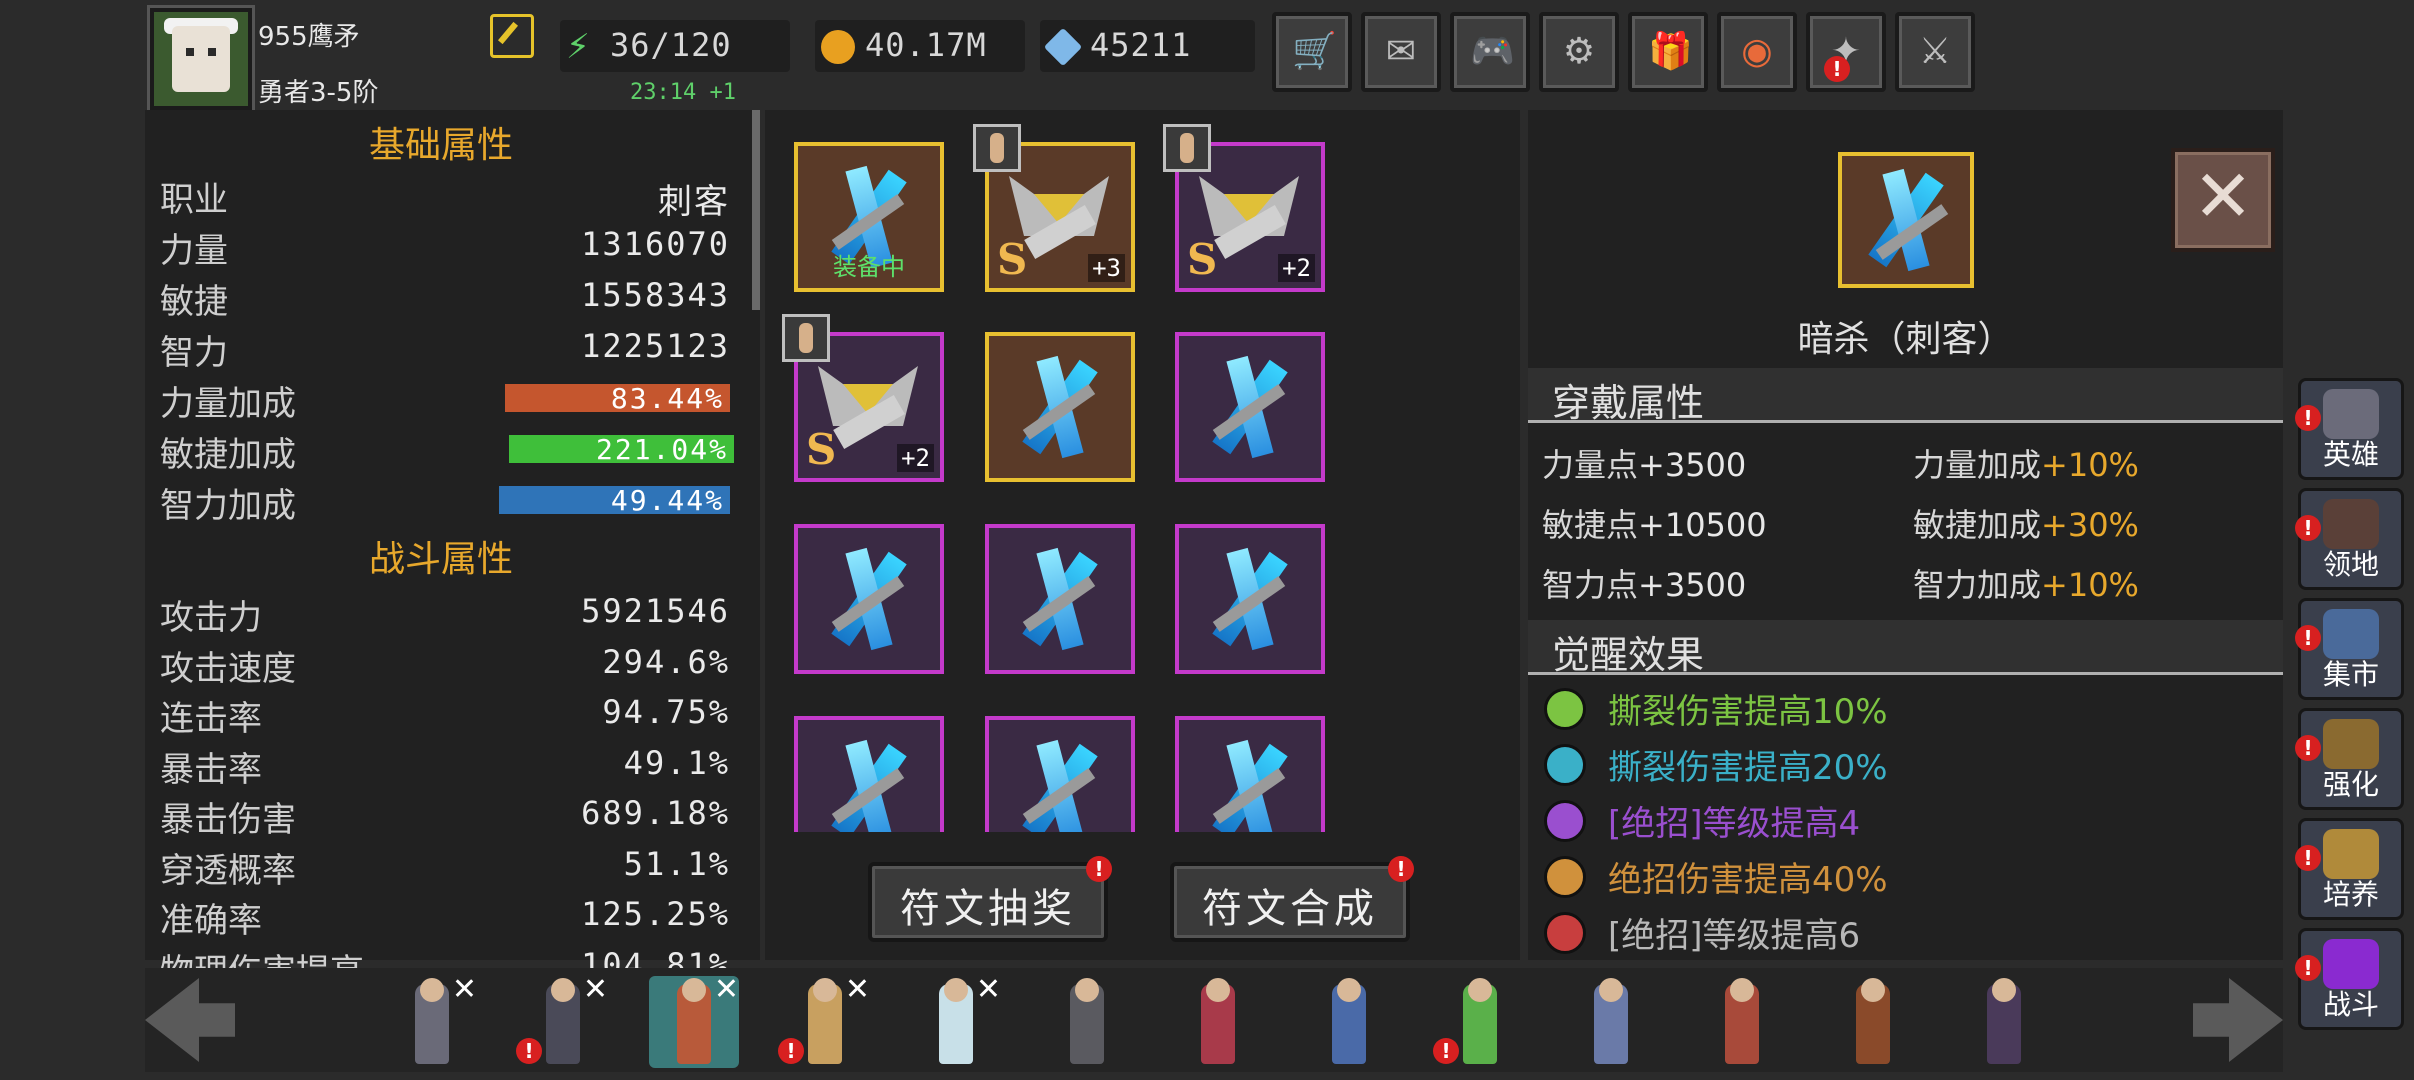 The image size is (2414, 1080). Describe the element at coordinates (1977, 525) in the screenshot. I see `wear-attr-name: 敏捷加成` at that location.